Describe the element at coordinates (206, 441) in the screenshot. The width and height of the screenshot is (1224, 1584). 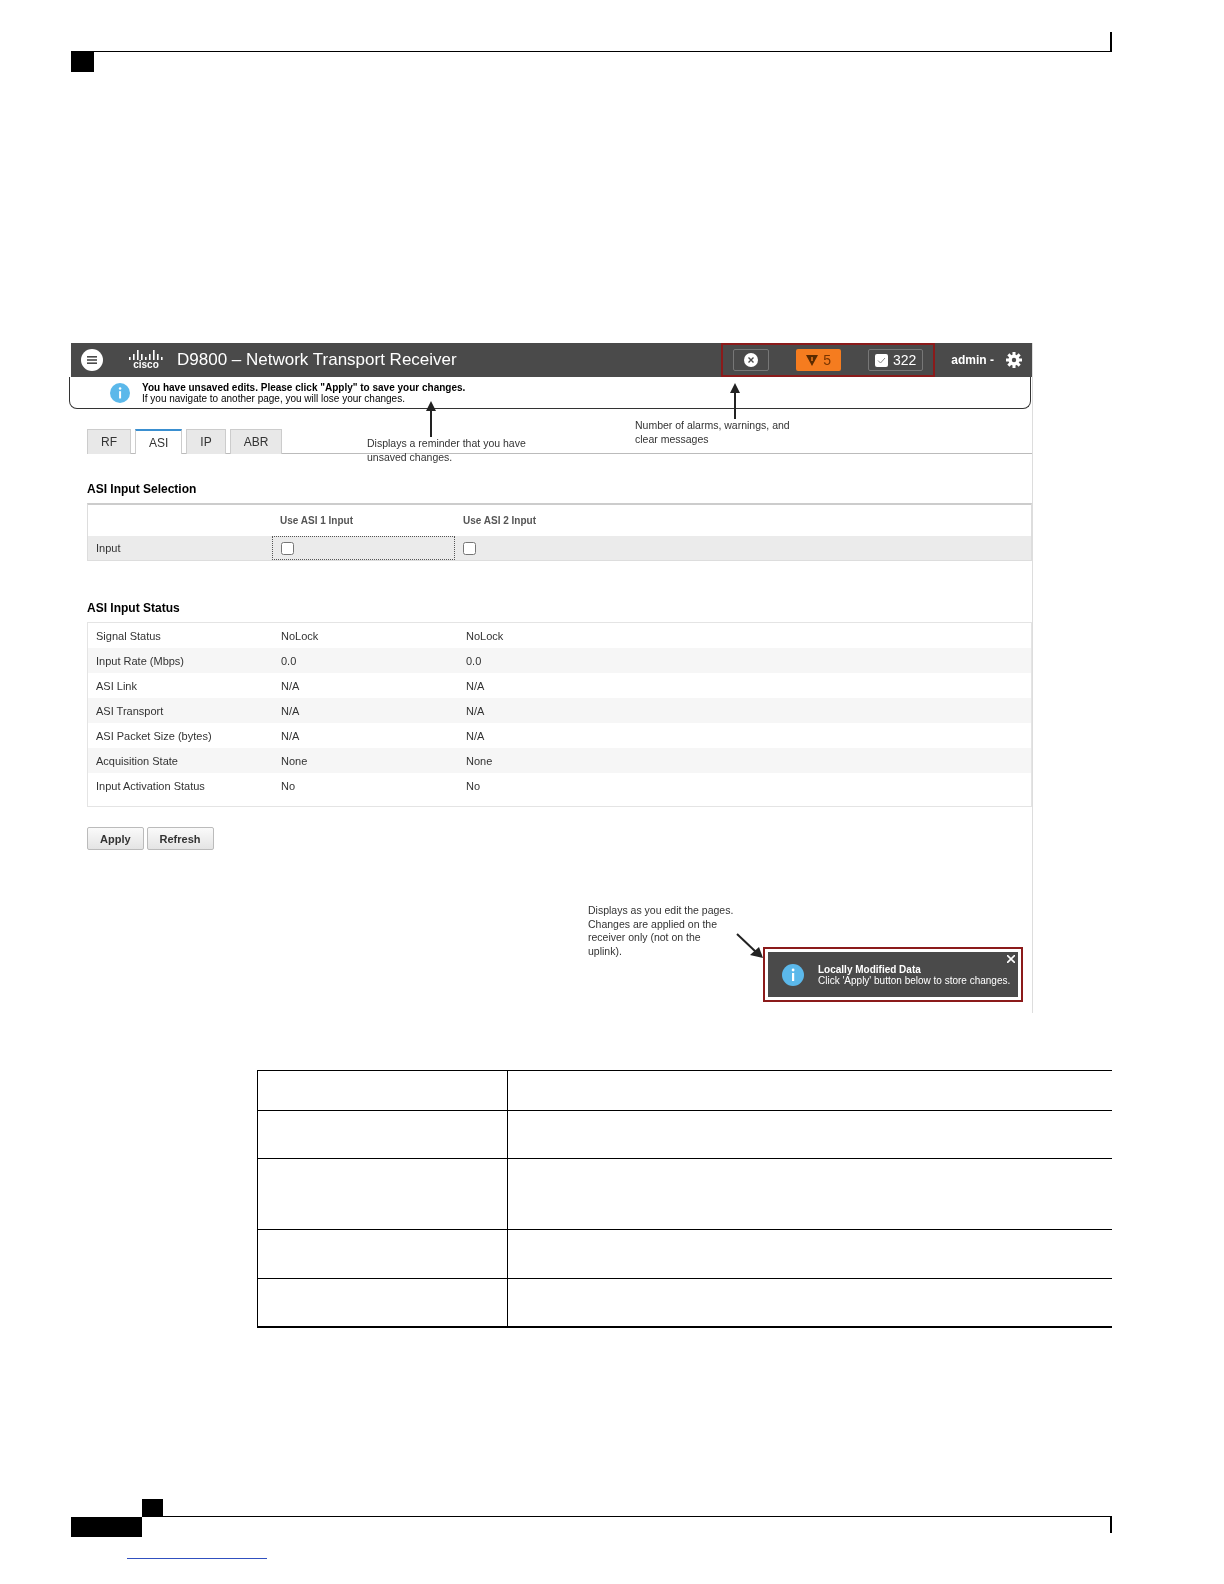
I see `tab: IP` at that location.